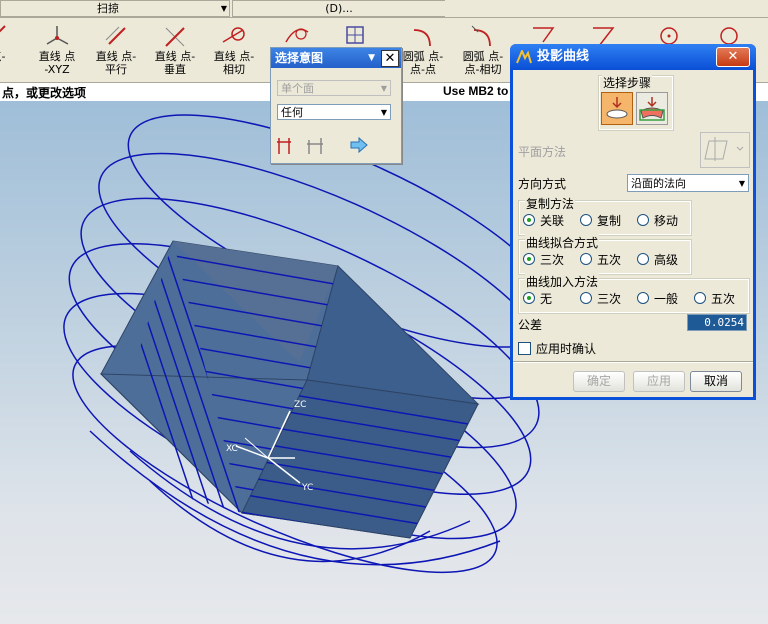 The height and width of the screenshot is (624, 768). What do you see at coordinates (562, 242) in the screenshot?
I see `curve-fit-label: 曲线拟合方式` at bounding box center [562, 242].